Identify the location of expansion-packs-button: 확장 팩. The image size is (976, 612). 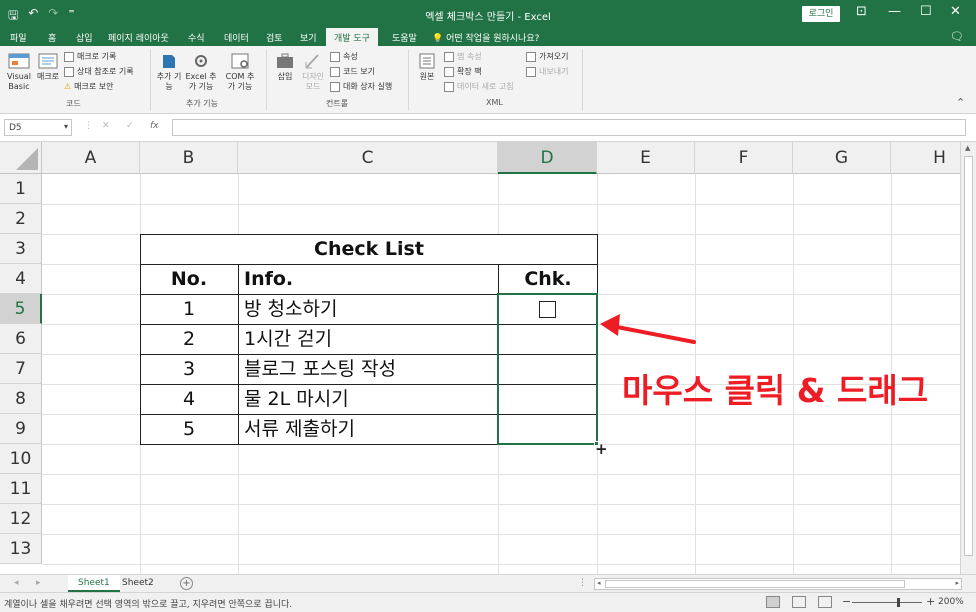
(463, 71).